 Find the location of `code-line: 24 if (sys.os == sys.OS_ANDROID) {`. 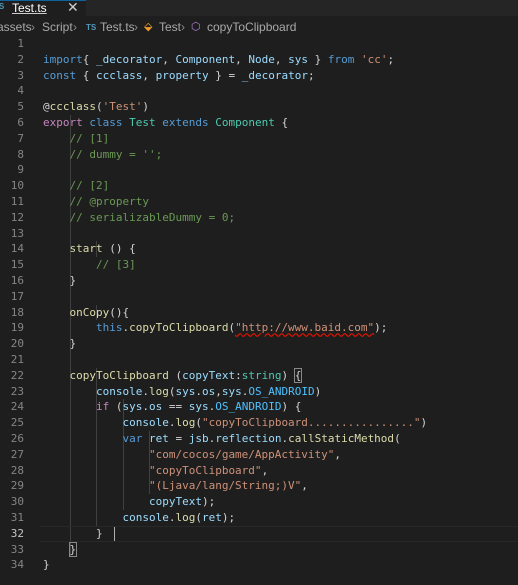

code-line: 24 if (sys.os == sys.OS_ANDROID) { is located at coordinates (259, 407).